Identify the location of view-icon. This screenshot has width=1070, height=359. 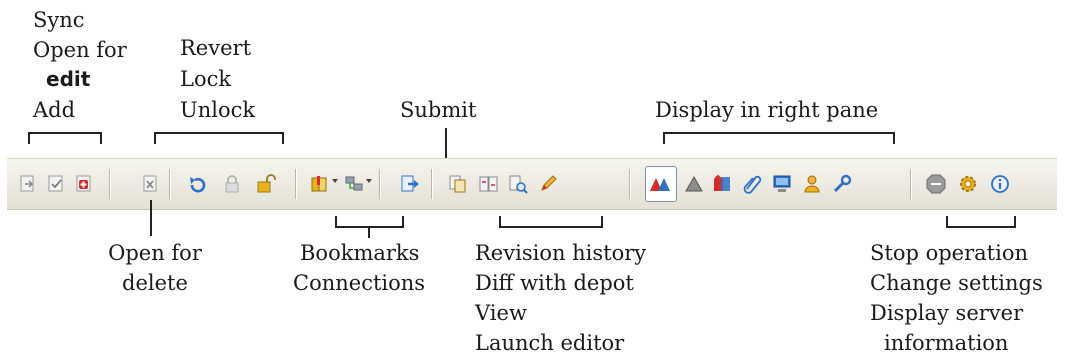
(518, 184).